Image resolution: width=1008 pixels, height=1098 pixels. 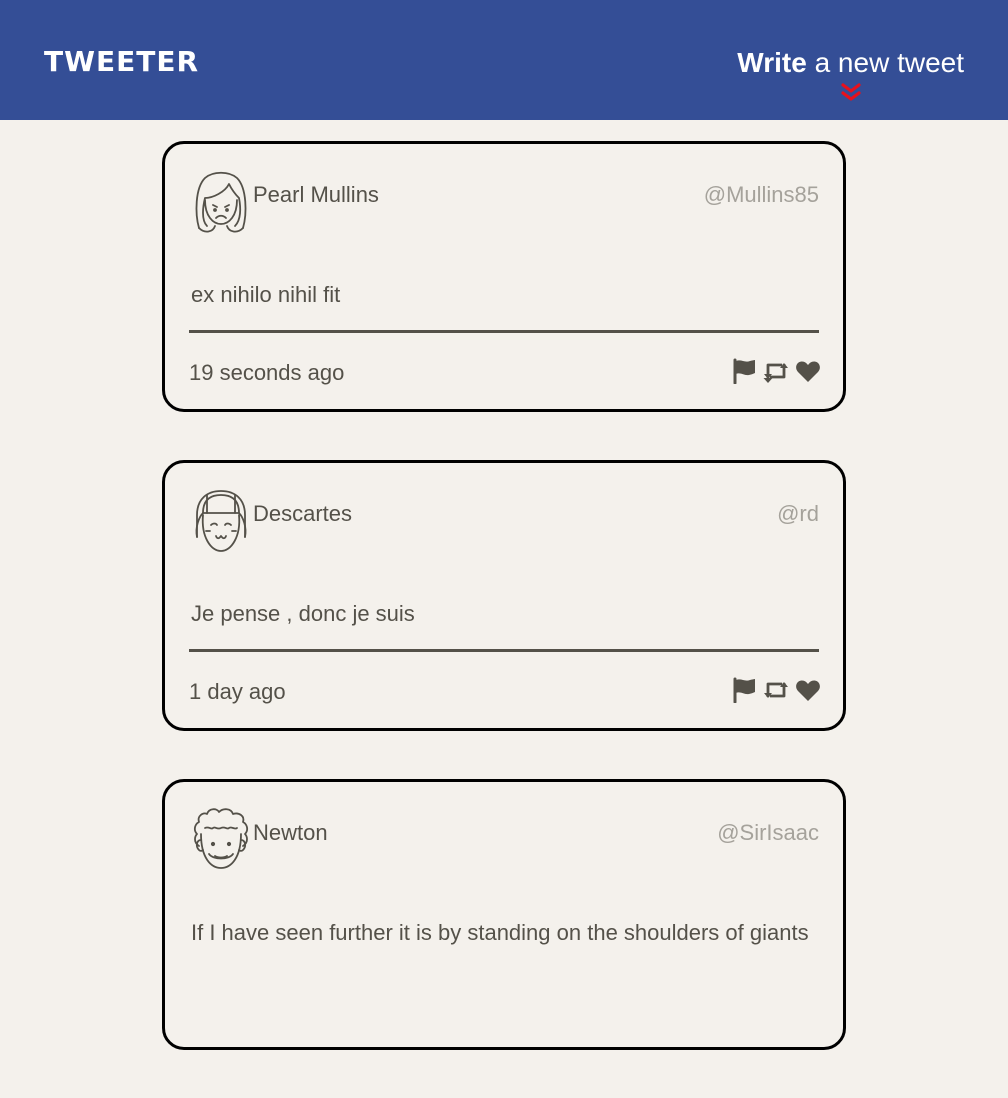 I want to click on compose-tweet-button: Write a new tweet, so click(x=850, y=72).